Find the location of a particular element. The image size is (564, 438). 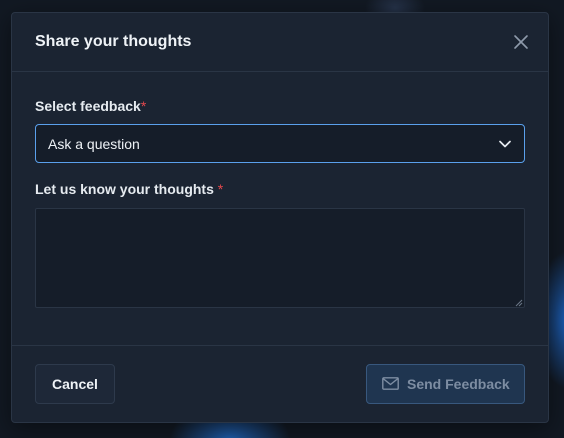

cancel-button: Cancel is located at coordinates (75, 384).